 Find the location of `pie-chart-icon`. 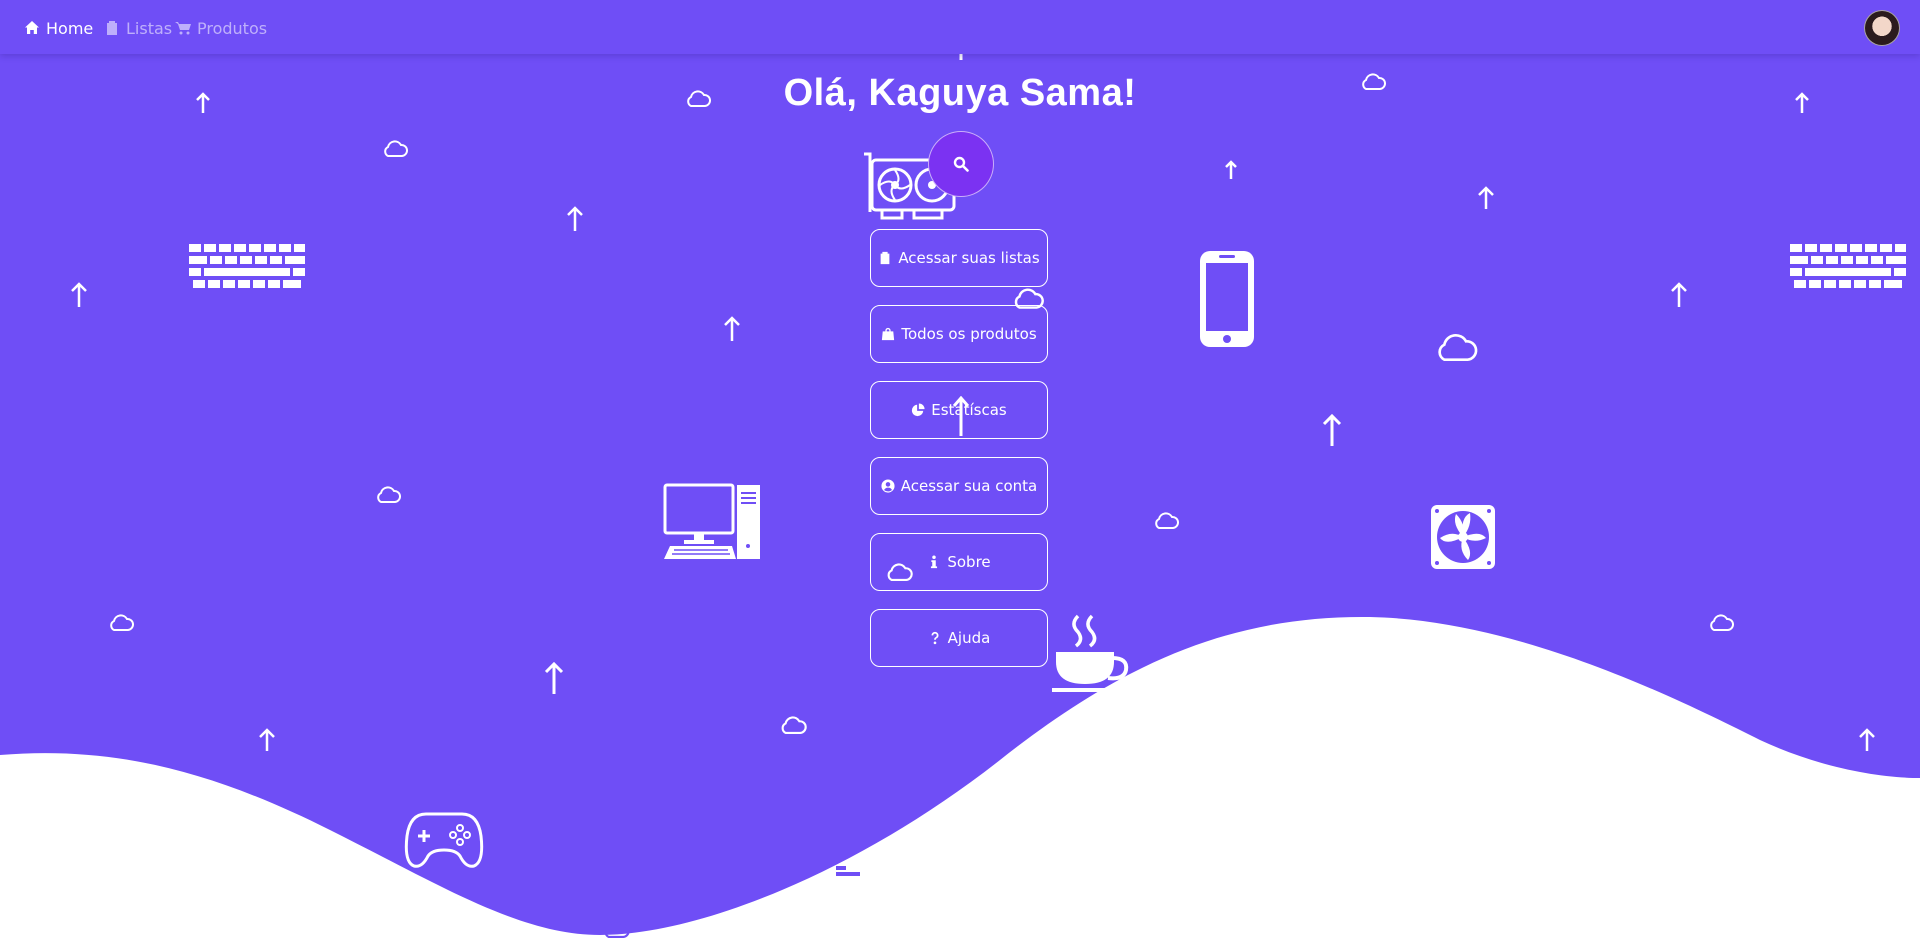

pie-chart-icon is located at coordinates (918, 410).